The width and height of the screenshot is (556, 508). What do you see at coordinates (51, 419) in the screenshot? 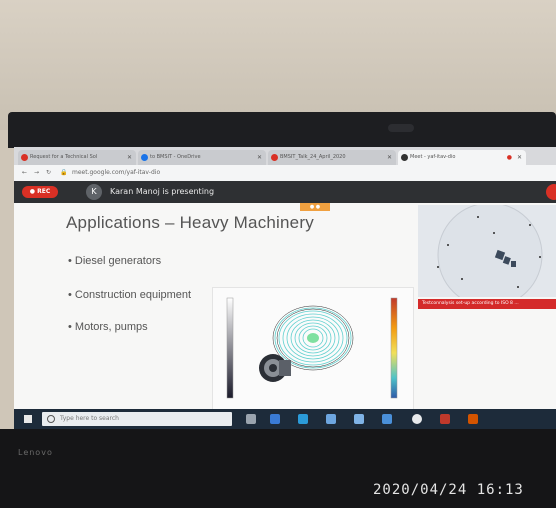
I see `search-icon` at bounding box center [51, 419].